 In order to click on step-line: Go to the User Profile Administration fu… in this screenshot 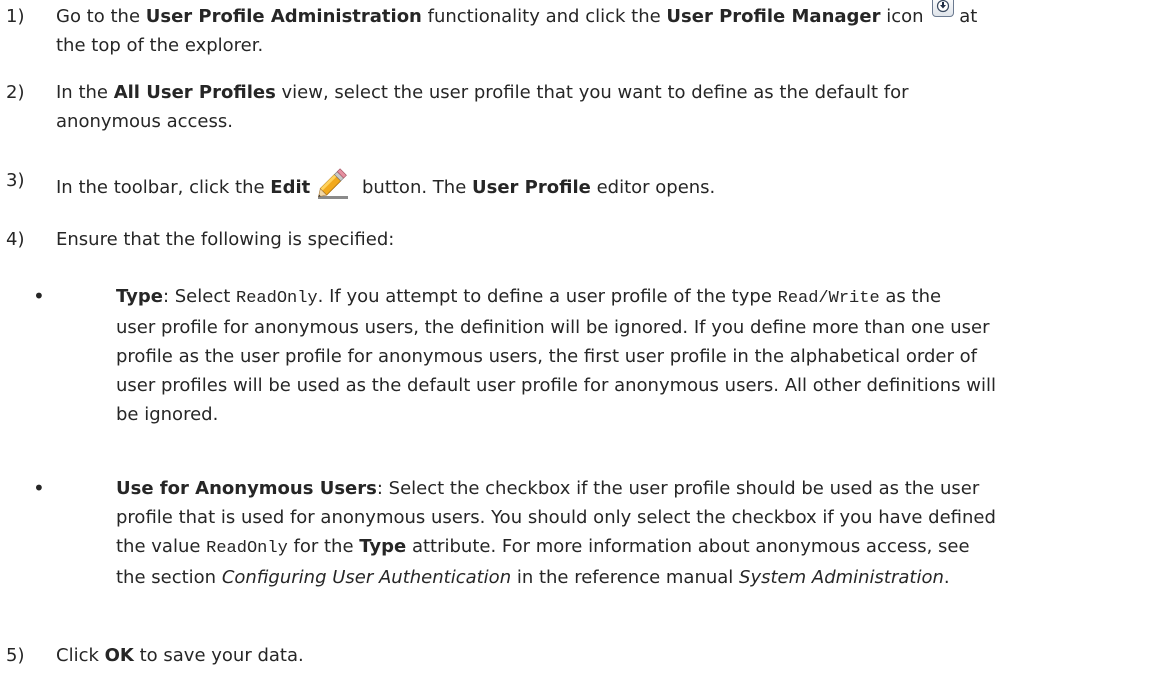, I will do `click(603, 15)`.